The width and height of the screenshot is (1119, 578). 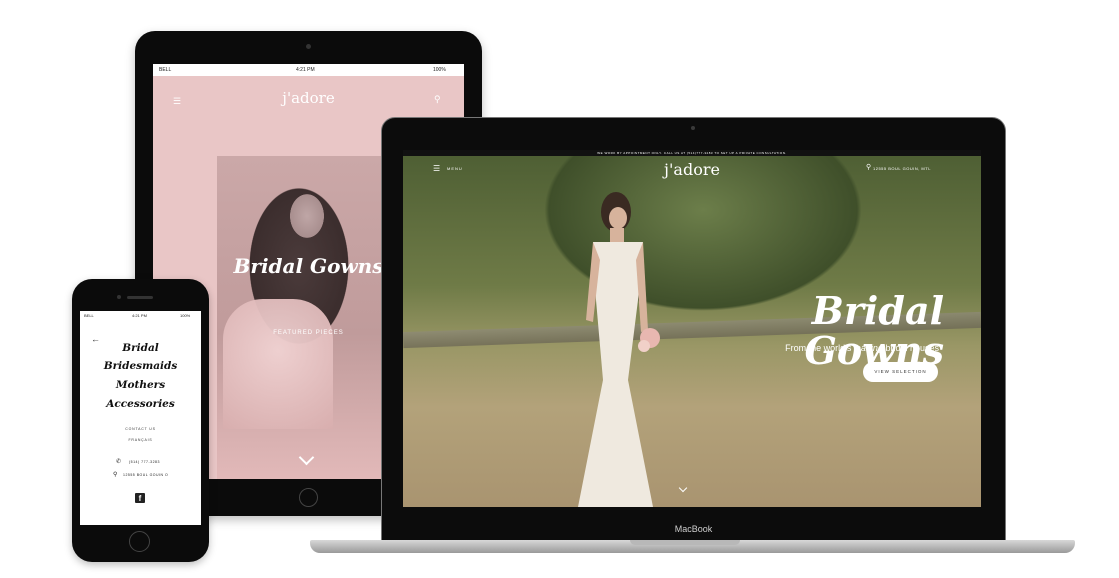 I want to click on hero-subtitle-emphasis: leading, so click(x=868, y=348).